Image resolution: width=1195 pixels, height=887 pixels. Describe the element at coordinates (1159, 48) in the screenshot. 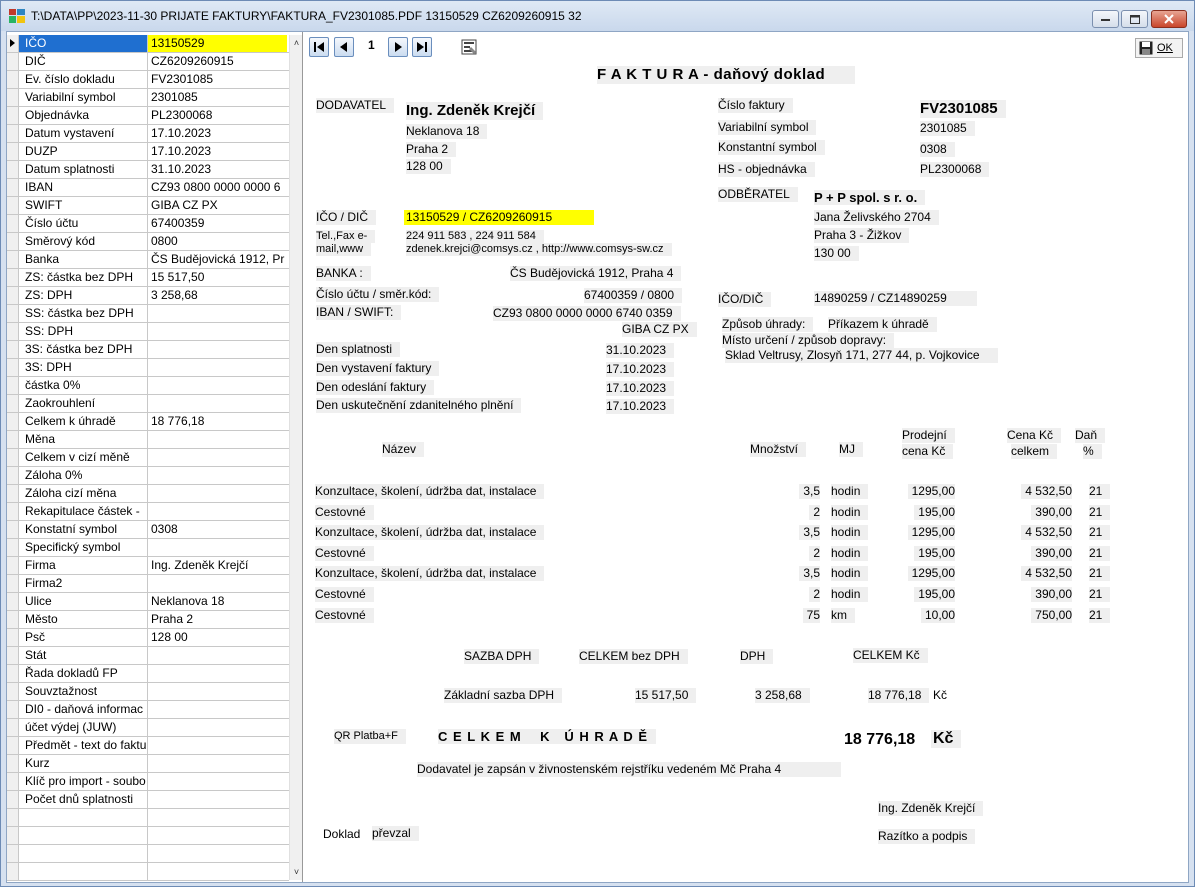

I see `ok-button: OK` at that location.